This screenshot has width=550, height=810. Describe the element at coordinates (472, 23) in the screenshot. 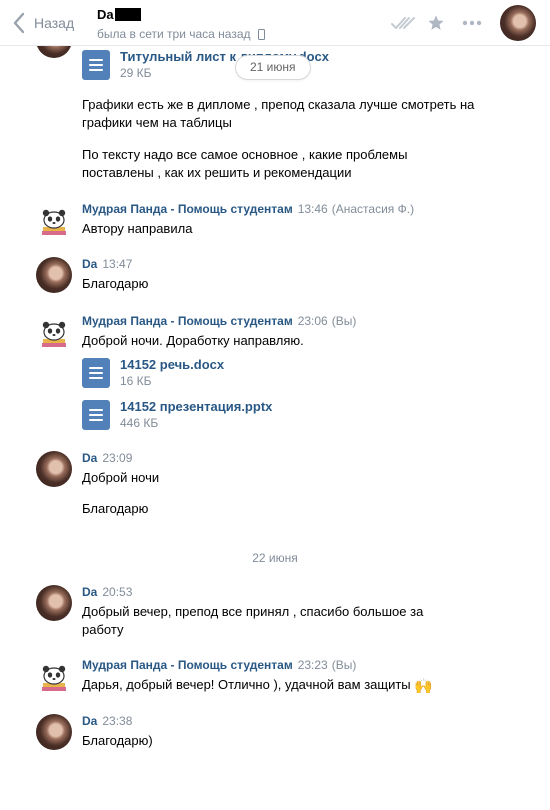

I see `more-icon` at that location.